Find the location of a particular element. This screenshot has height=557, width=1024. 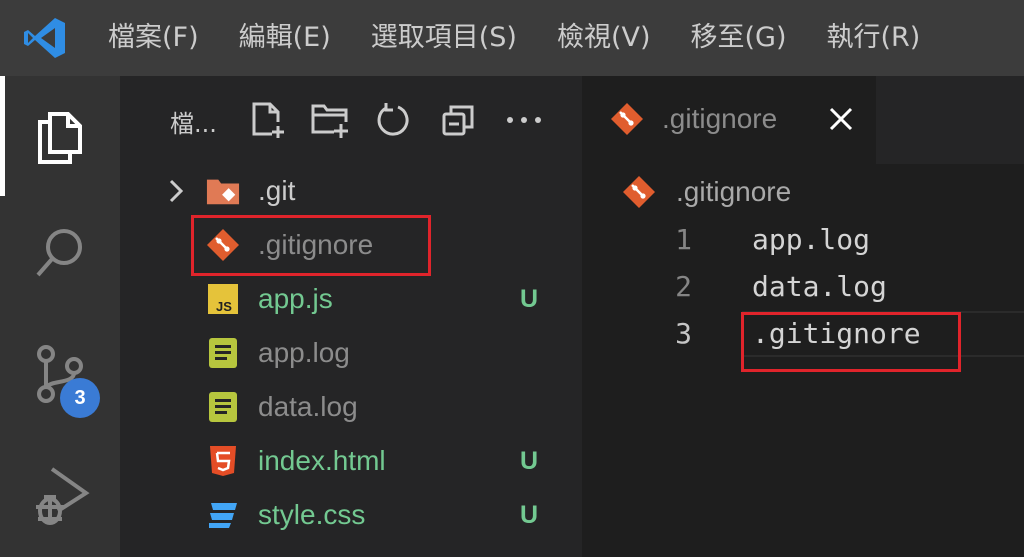

js-file-icon: JS is located at coordinates (223, 299).